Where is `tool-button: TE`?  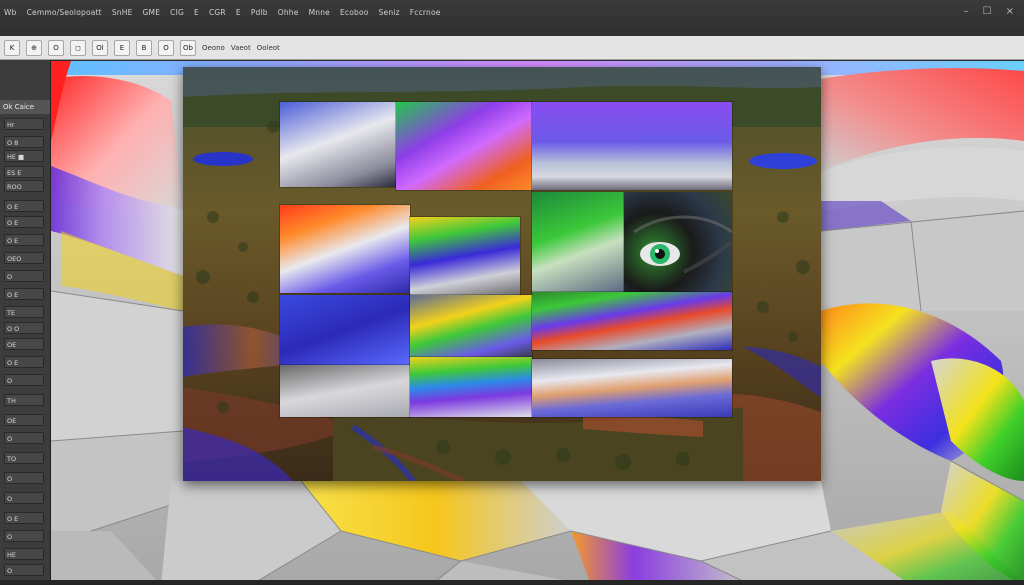
tool-button: TE is located at coordinates (24, 312).